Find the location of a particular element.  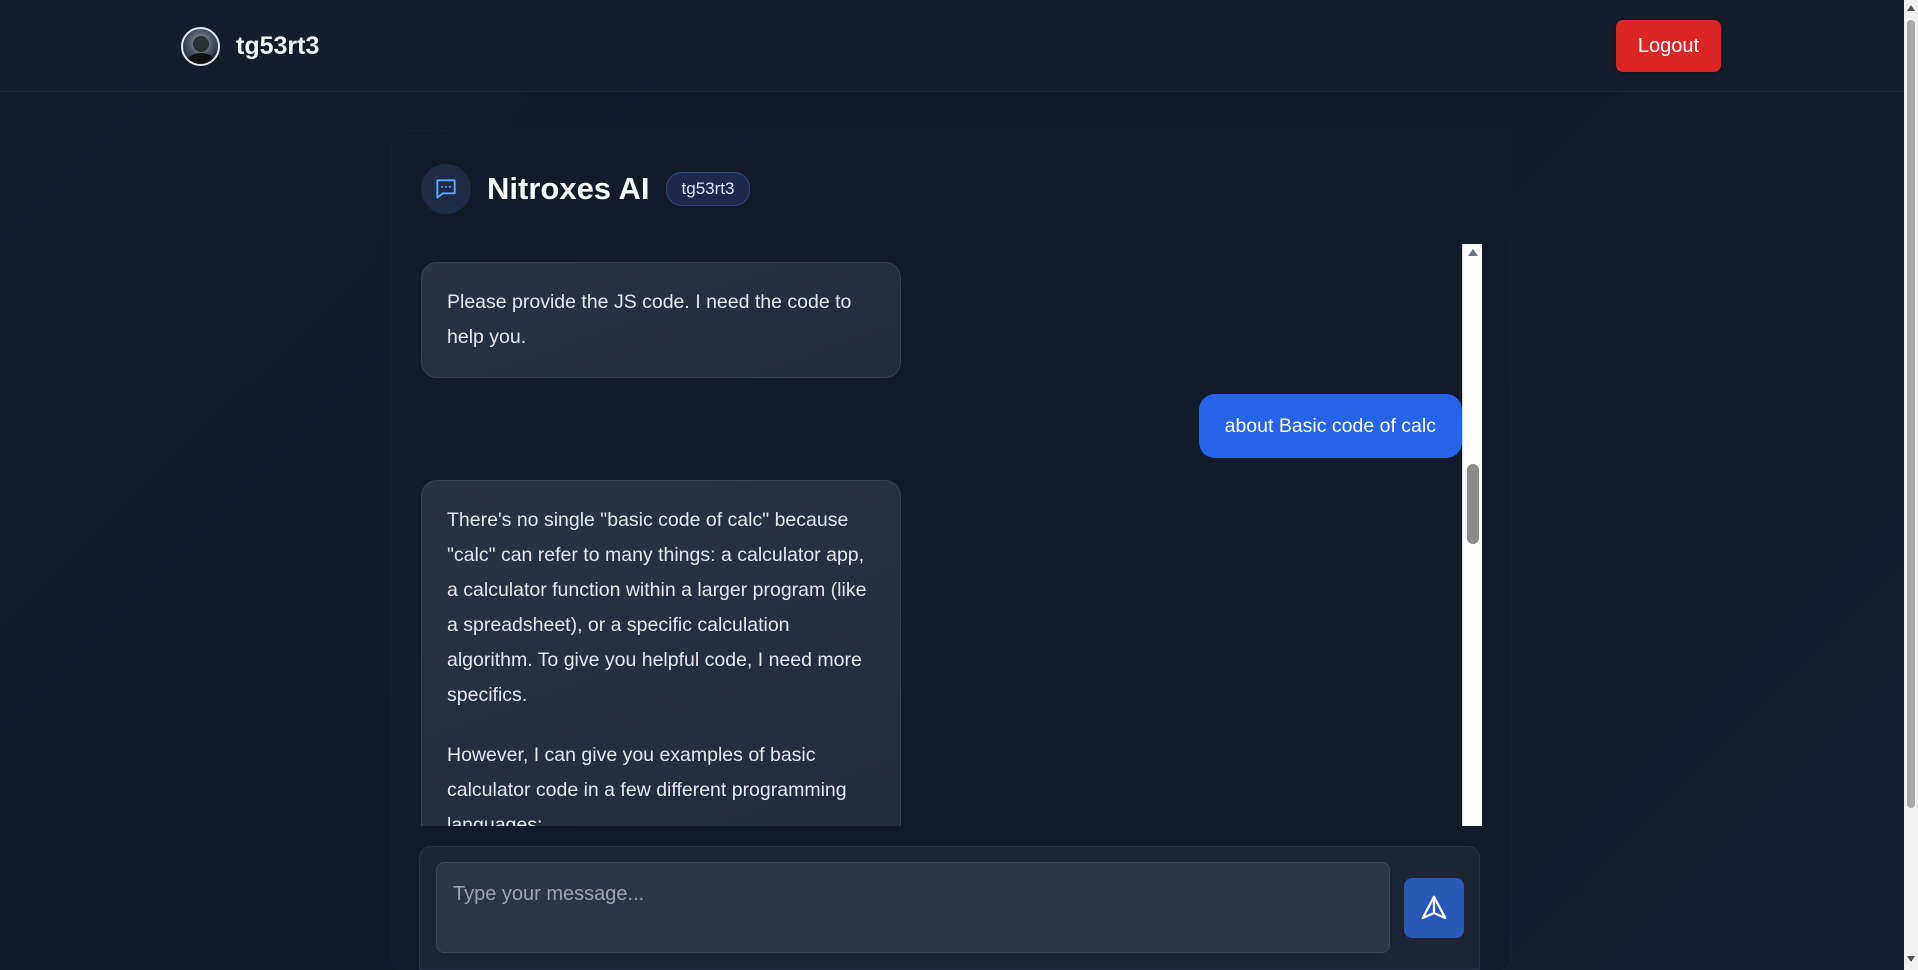

logout-button: Logout is located at coordinates (1668, 46).